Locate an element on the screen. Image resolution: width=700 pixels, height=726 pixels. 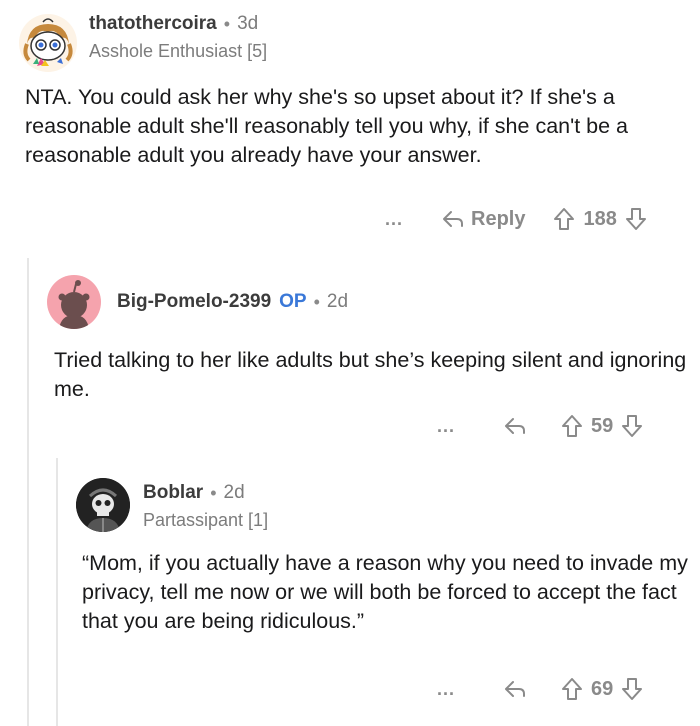
vote-score: 59 is located at coordinates (602, 425).